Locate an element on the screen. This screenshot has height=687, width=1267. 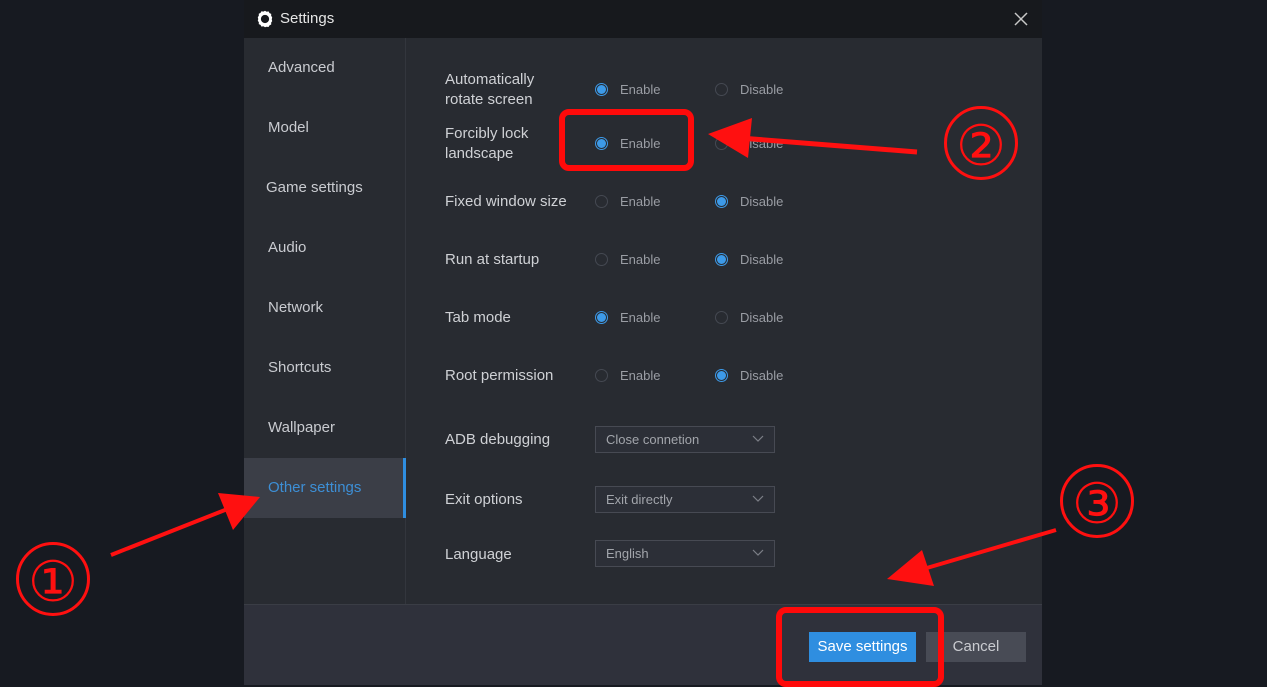
setting-label-run-at-startup: Run at startup is located at coordinates (492, 259).